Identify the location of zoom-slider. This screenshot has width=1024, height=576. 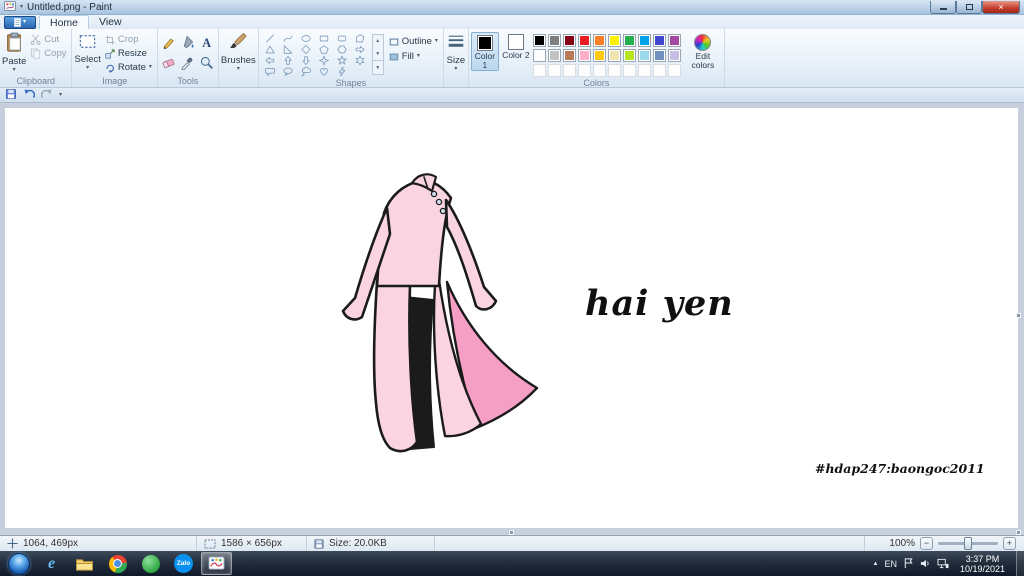
(968, 543).